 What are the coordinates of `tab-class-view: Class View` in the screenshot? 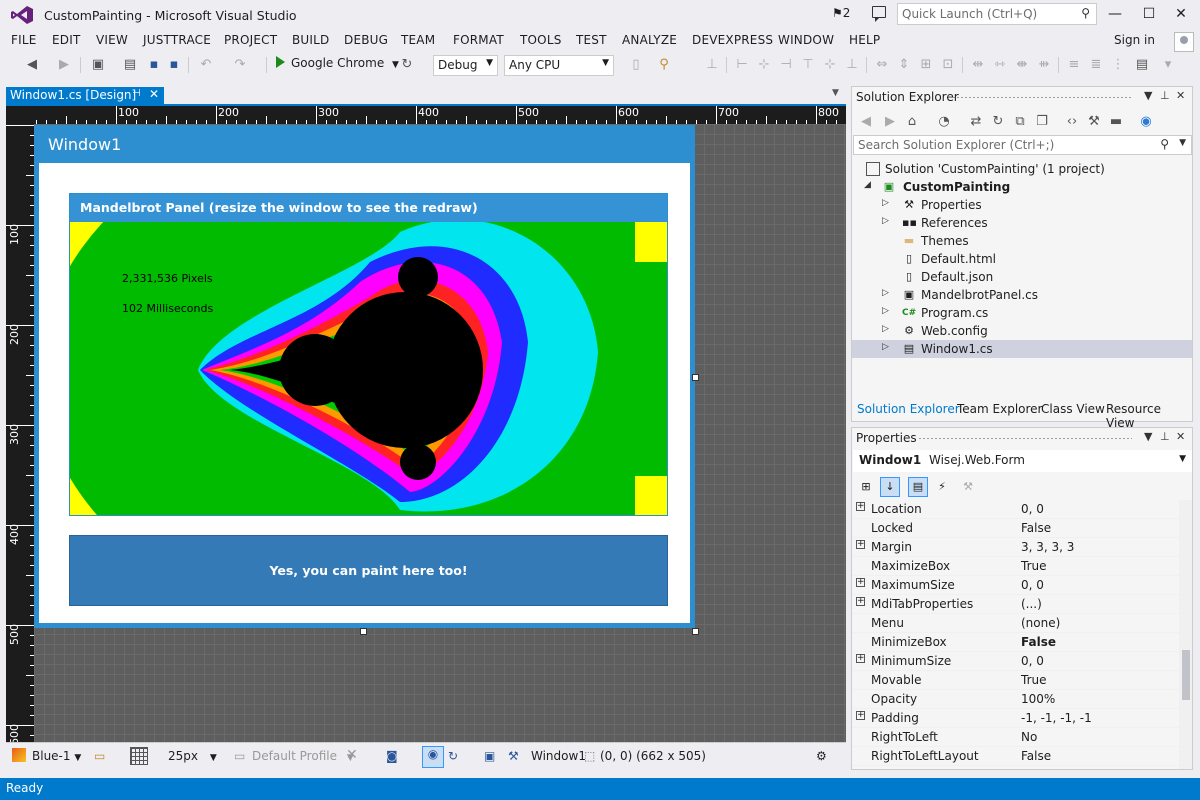 It's located at (1073, 409).